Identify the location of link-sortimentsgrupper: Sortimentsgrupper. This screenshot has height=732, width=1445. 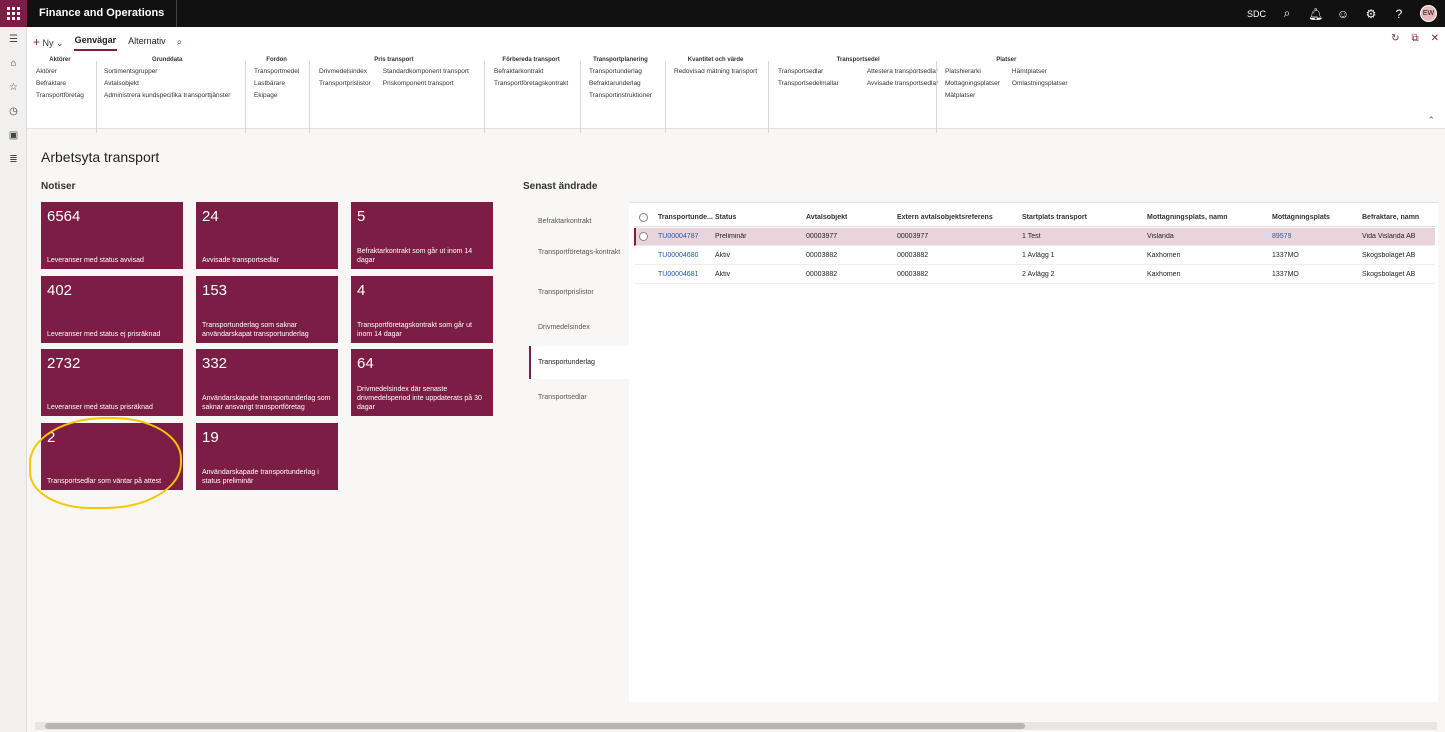
(167, 71).